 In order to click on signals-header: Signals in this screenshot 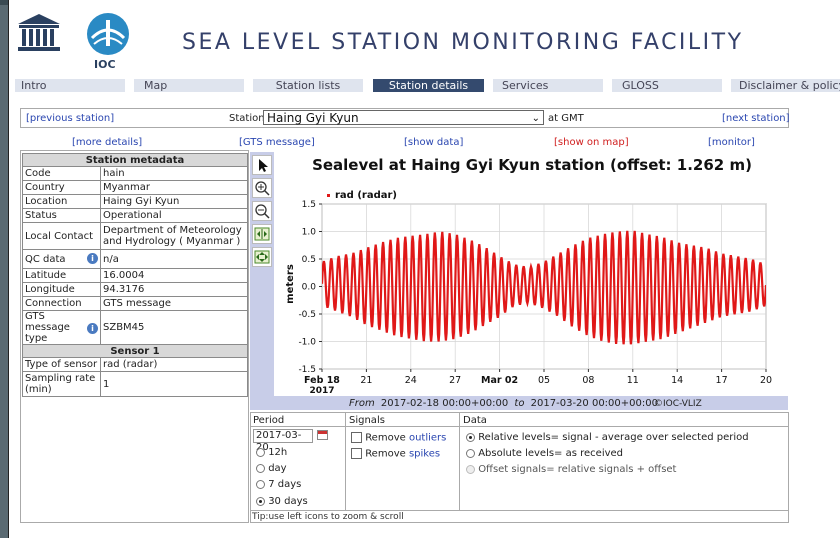, I will do `click(367, 420)`.